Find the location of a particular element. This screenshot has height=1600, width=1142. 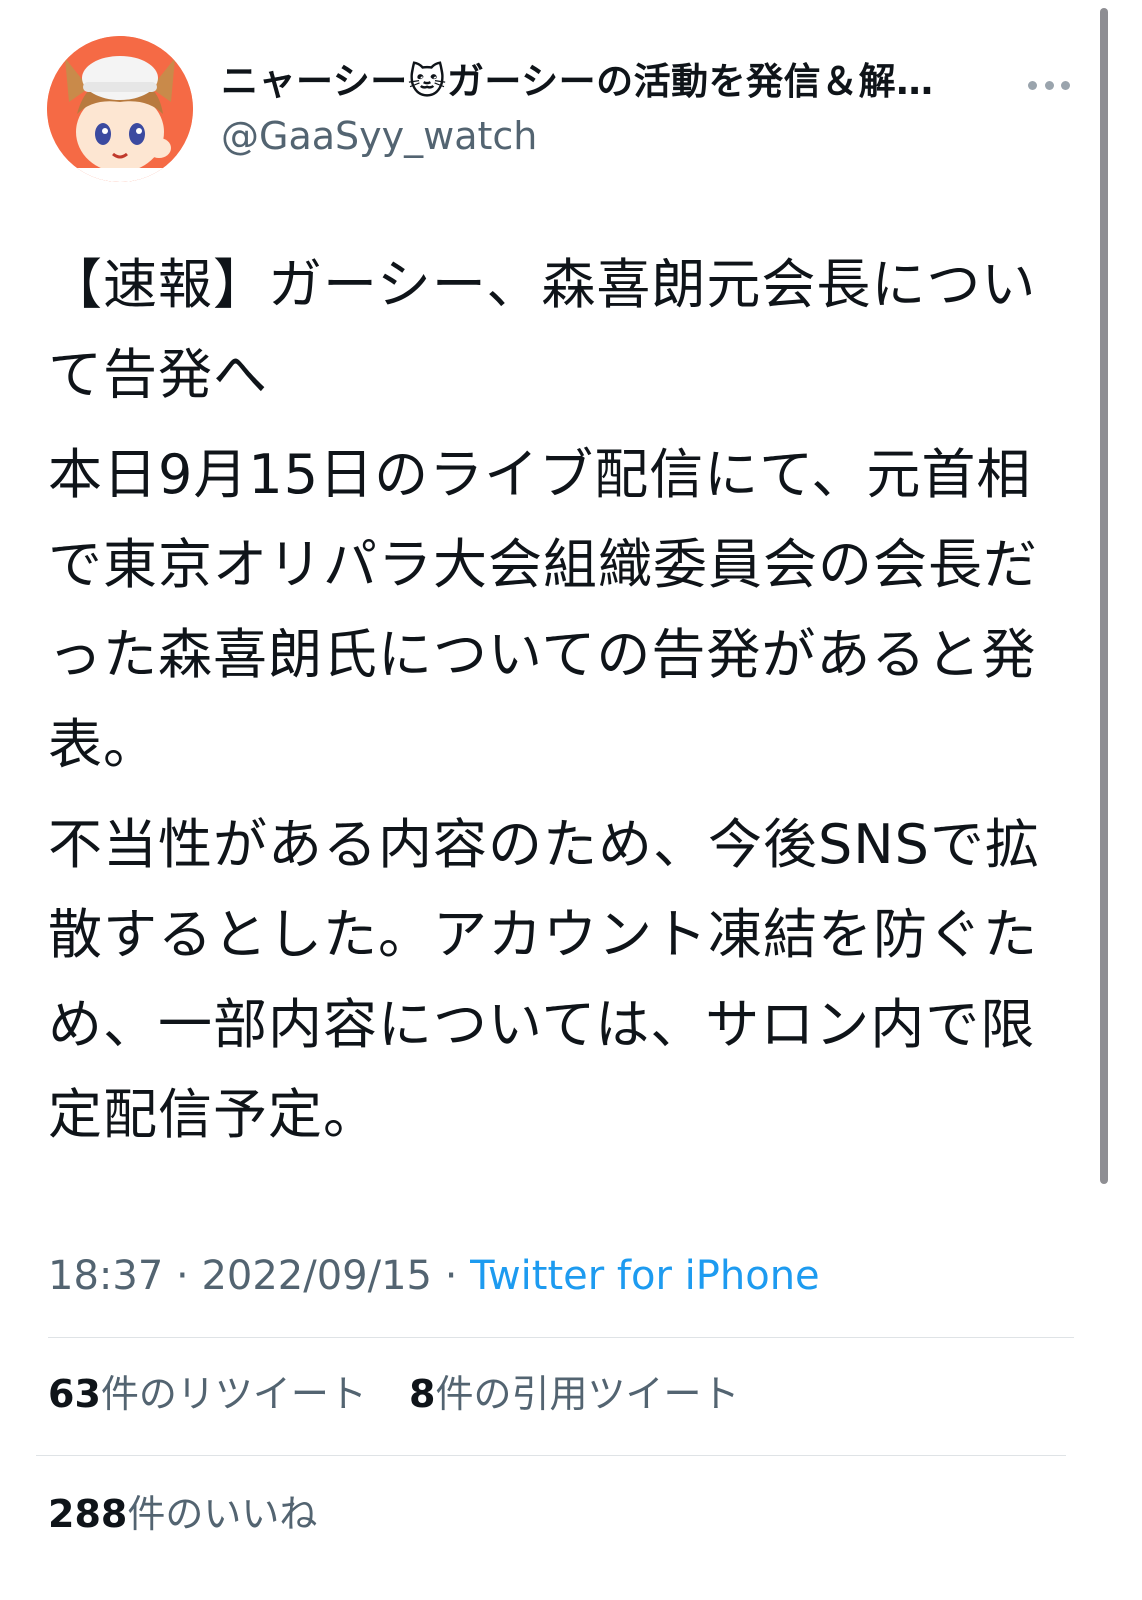

tweet-source-link: Twitter for iPhone is located at coordinates (645, 1276).